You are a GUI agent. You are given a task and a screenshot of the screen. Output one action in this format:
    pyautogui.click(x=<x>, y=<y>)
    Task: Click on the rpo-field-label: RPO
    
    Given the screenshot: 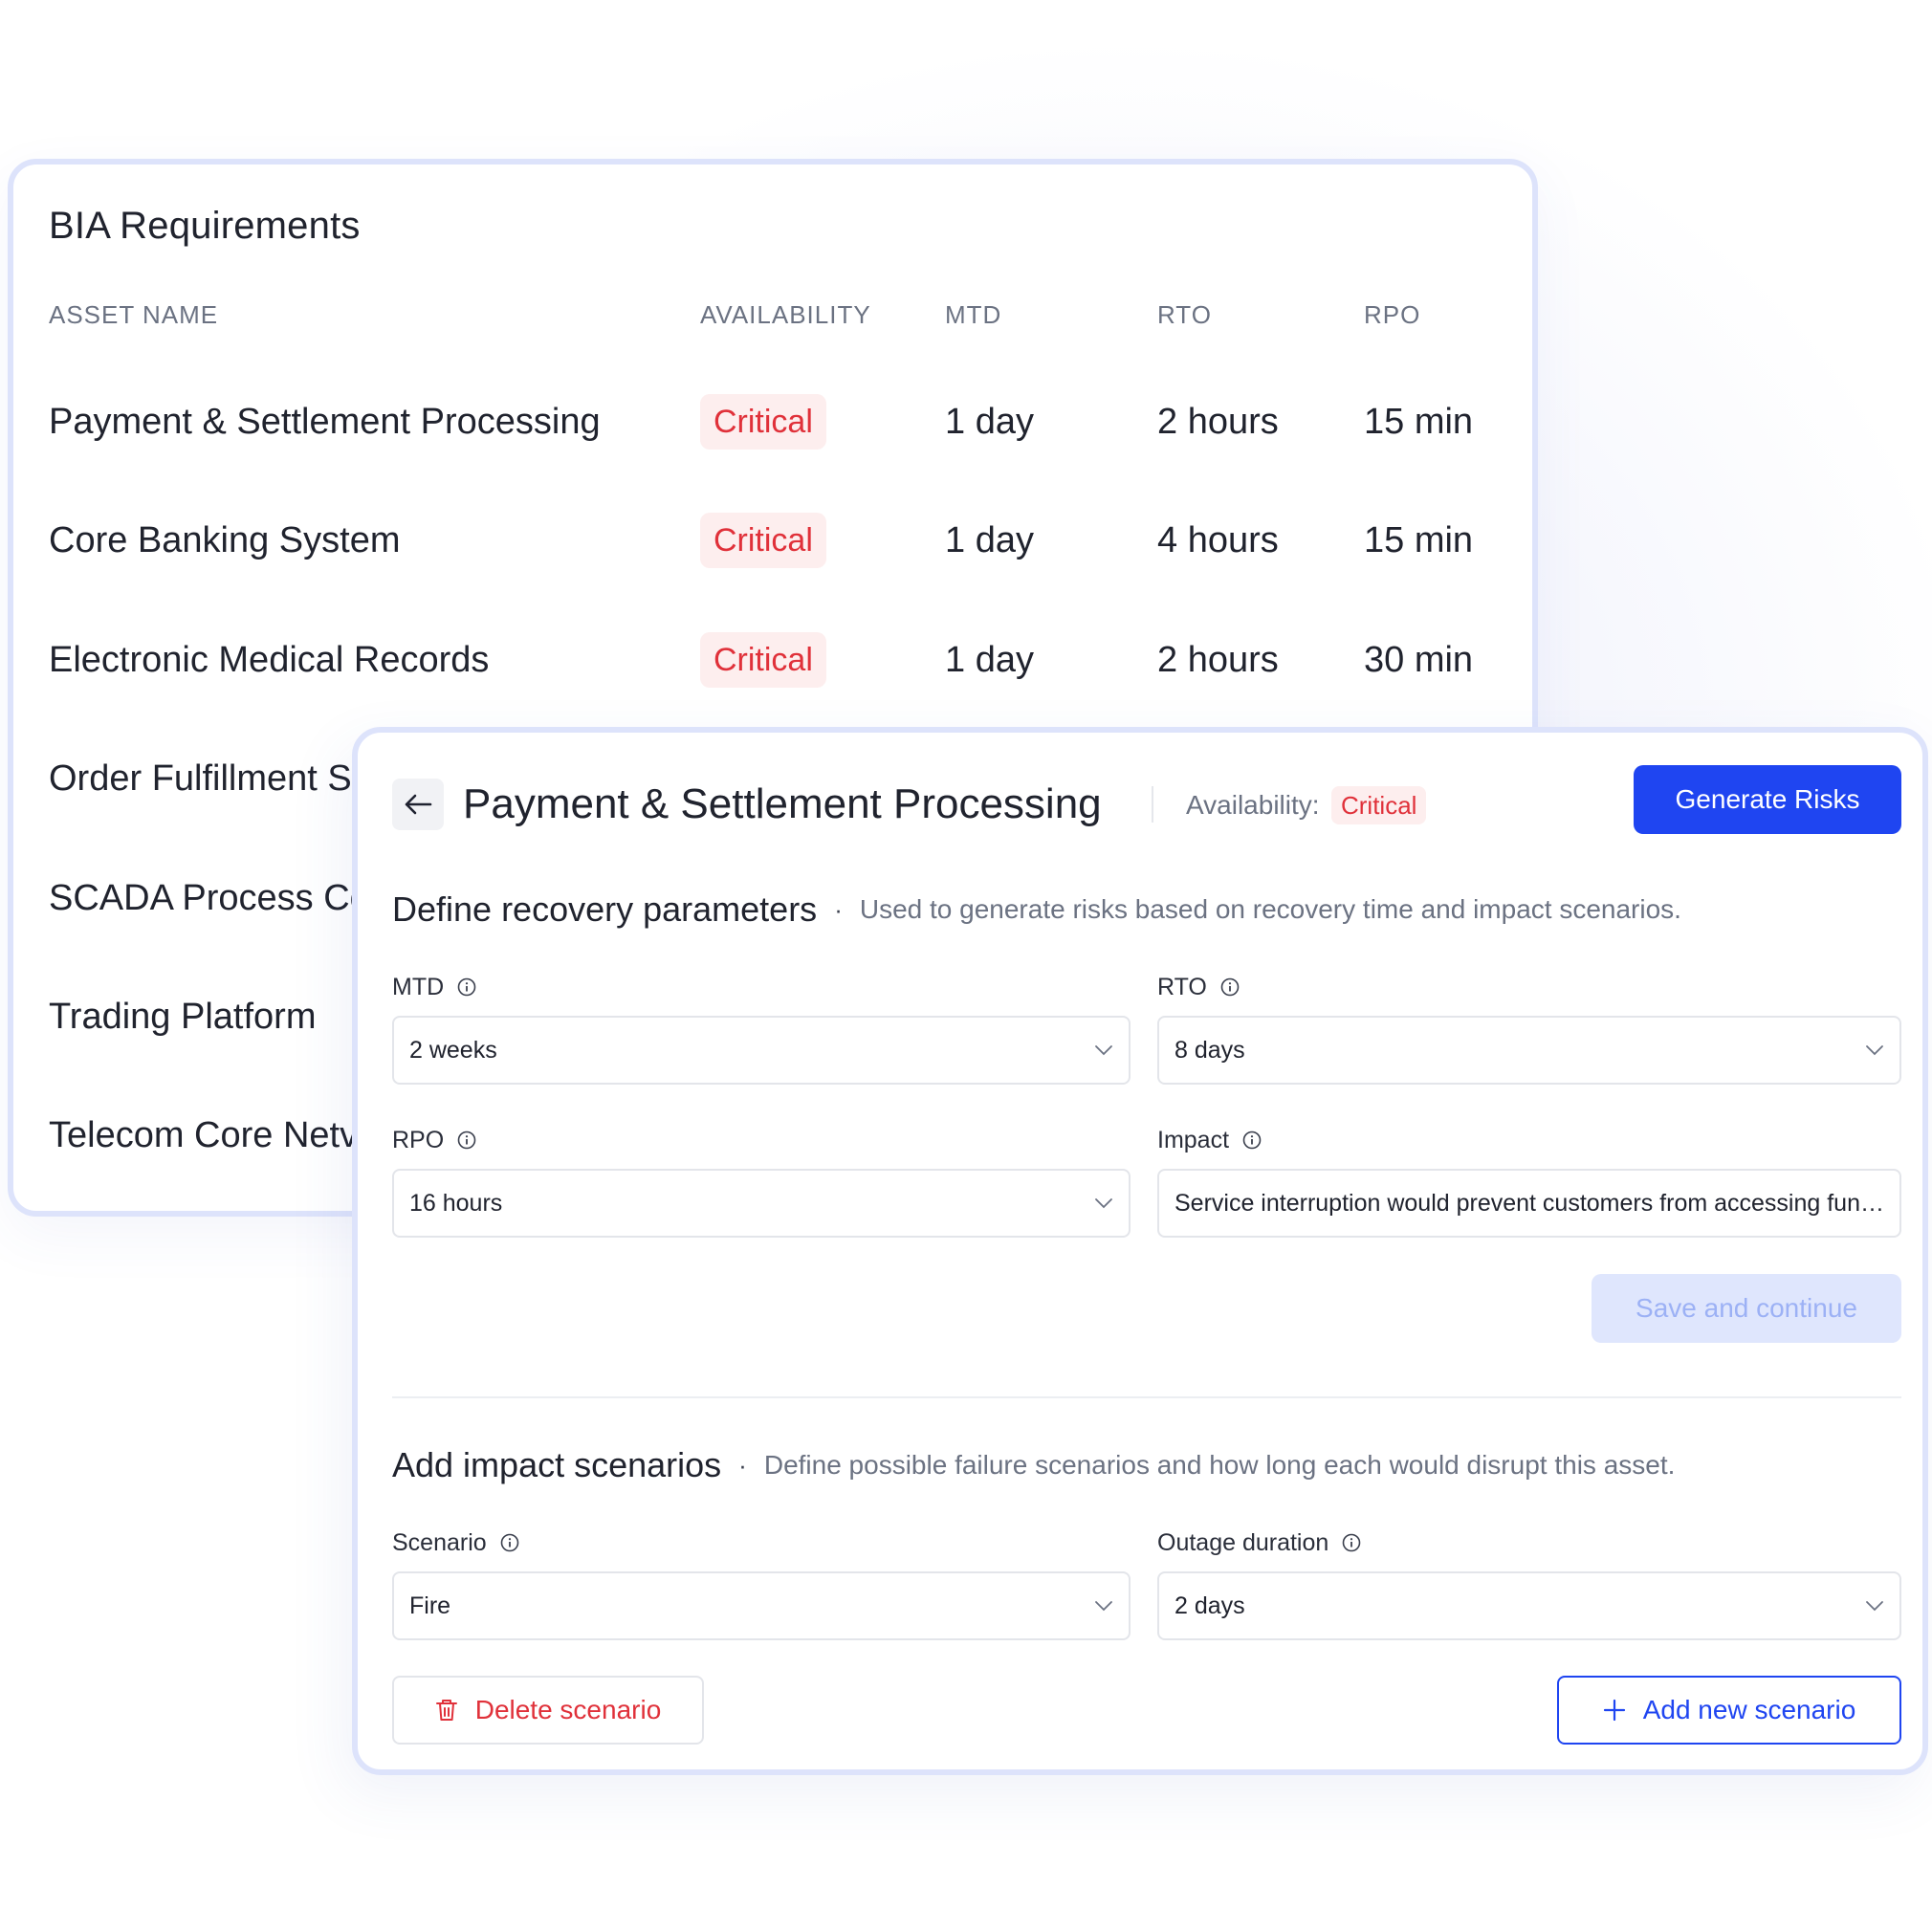 What is the action you would take?
    pyautogui.click(x=434, y=1140)
    